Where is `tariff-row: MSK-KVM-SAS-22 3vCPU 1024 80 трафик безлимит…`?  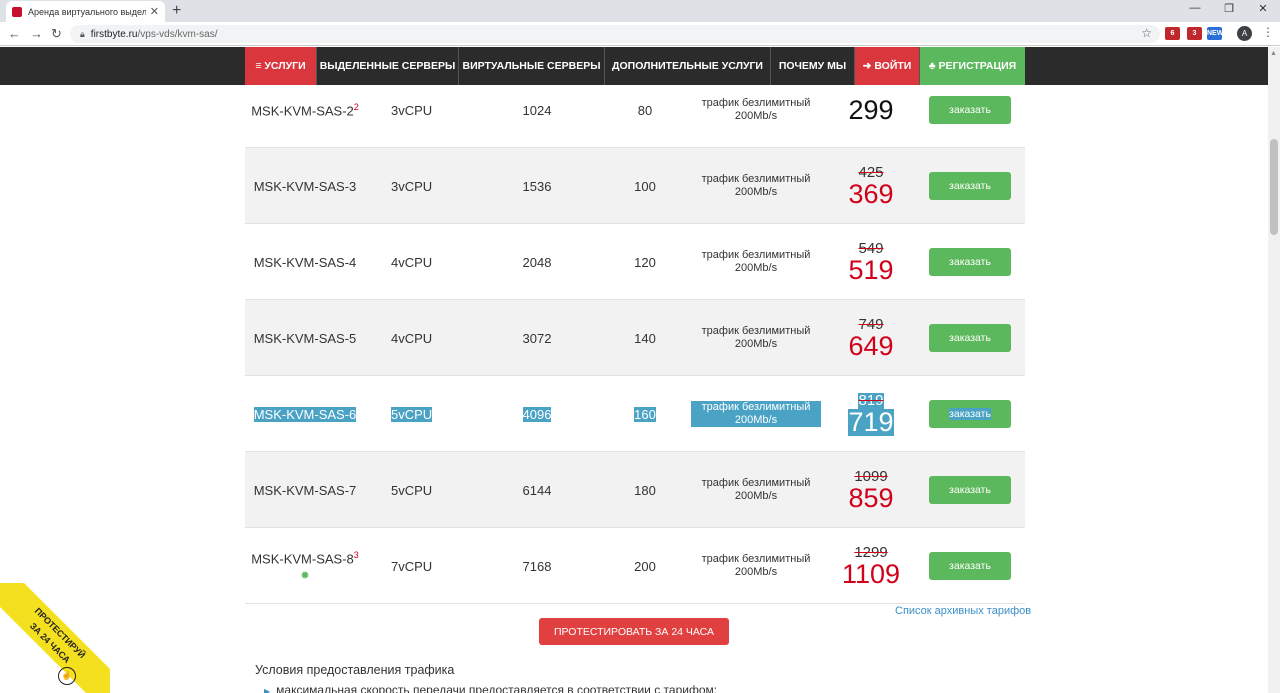 tariff-row: MSK-KVM-SAS-22 3vCPU 1024 80 трафик безлимит… is located at coordinates (635, 110).